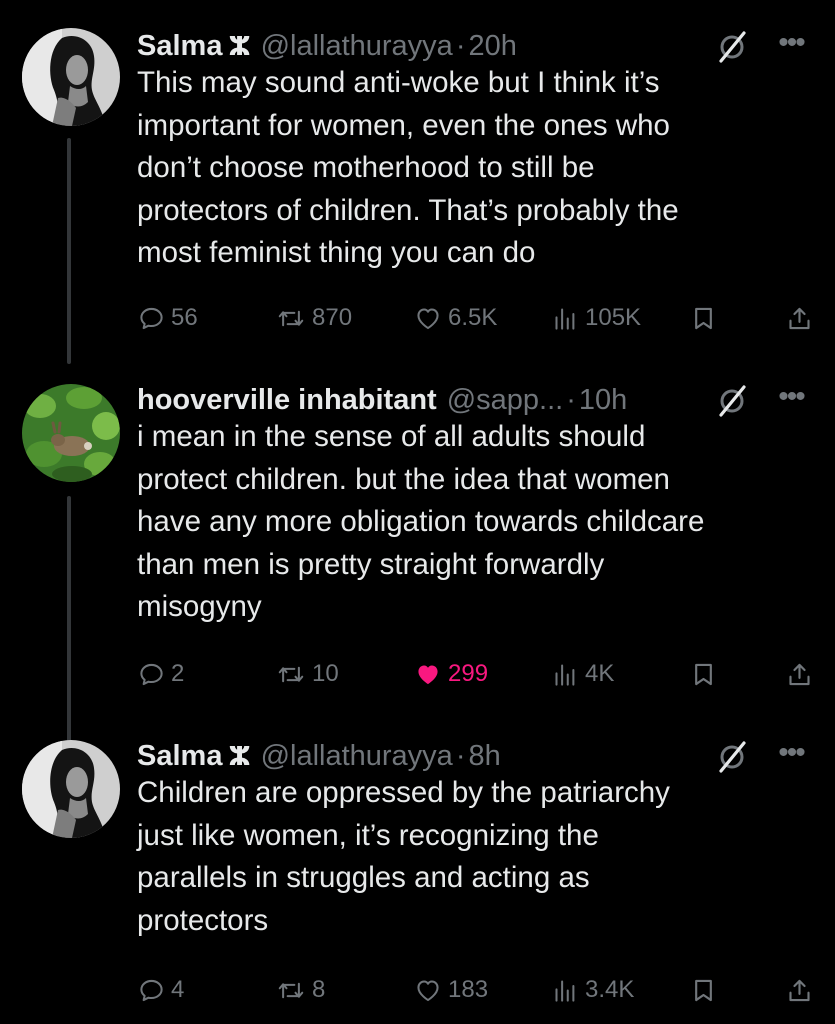  What do you see at coordinates (468, 989) in the screenshot?
I see `like-count: 183` at bounding box center [468, 989].